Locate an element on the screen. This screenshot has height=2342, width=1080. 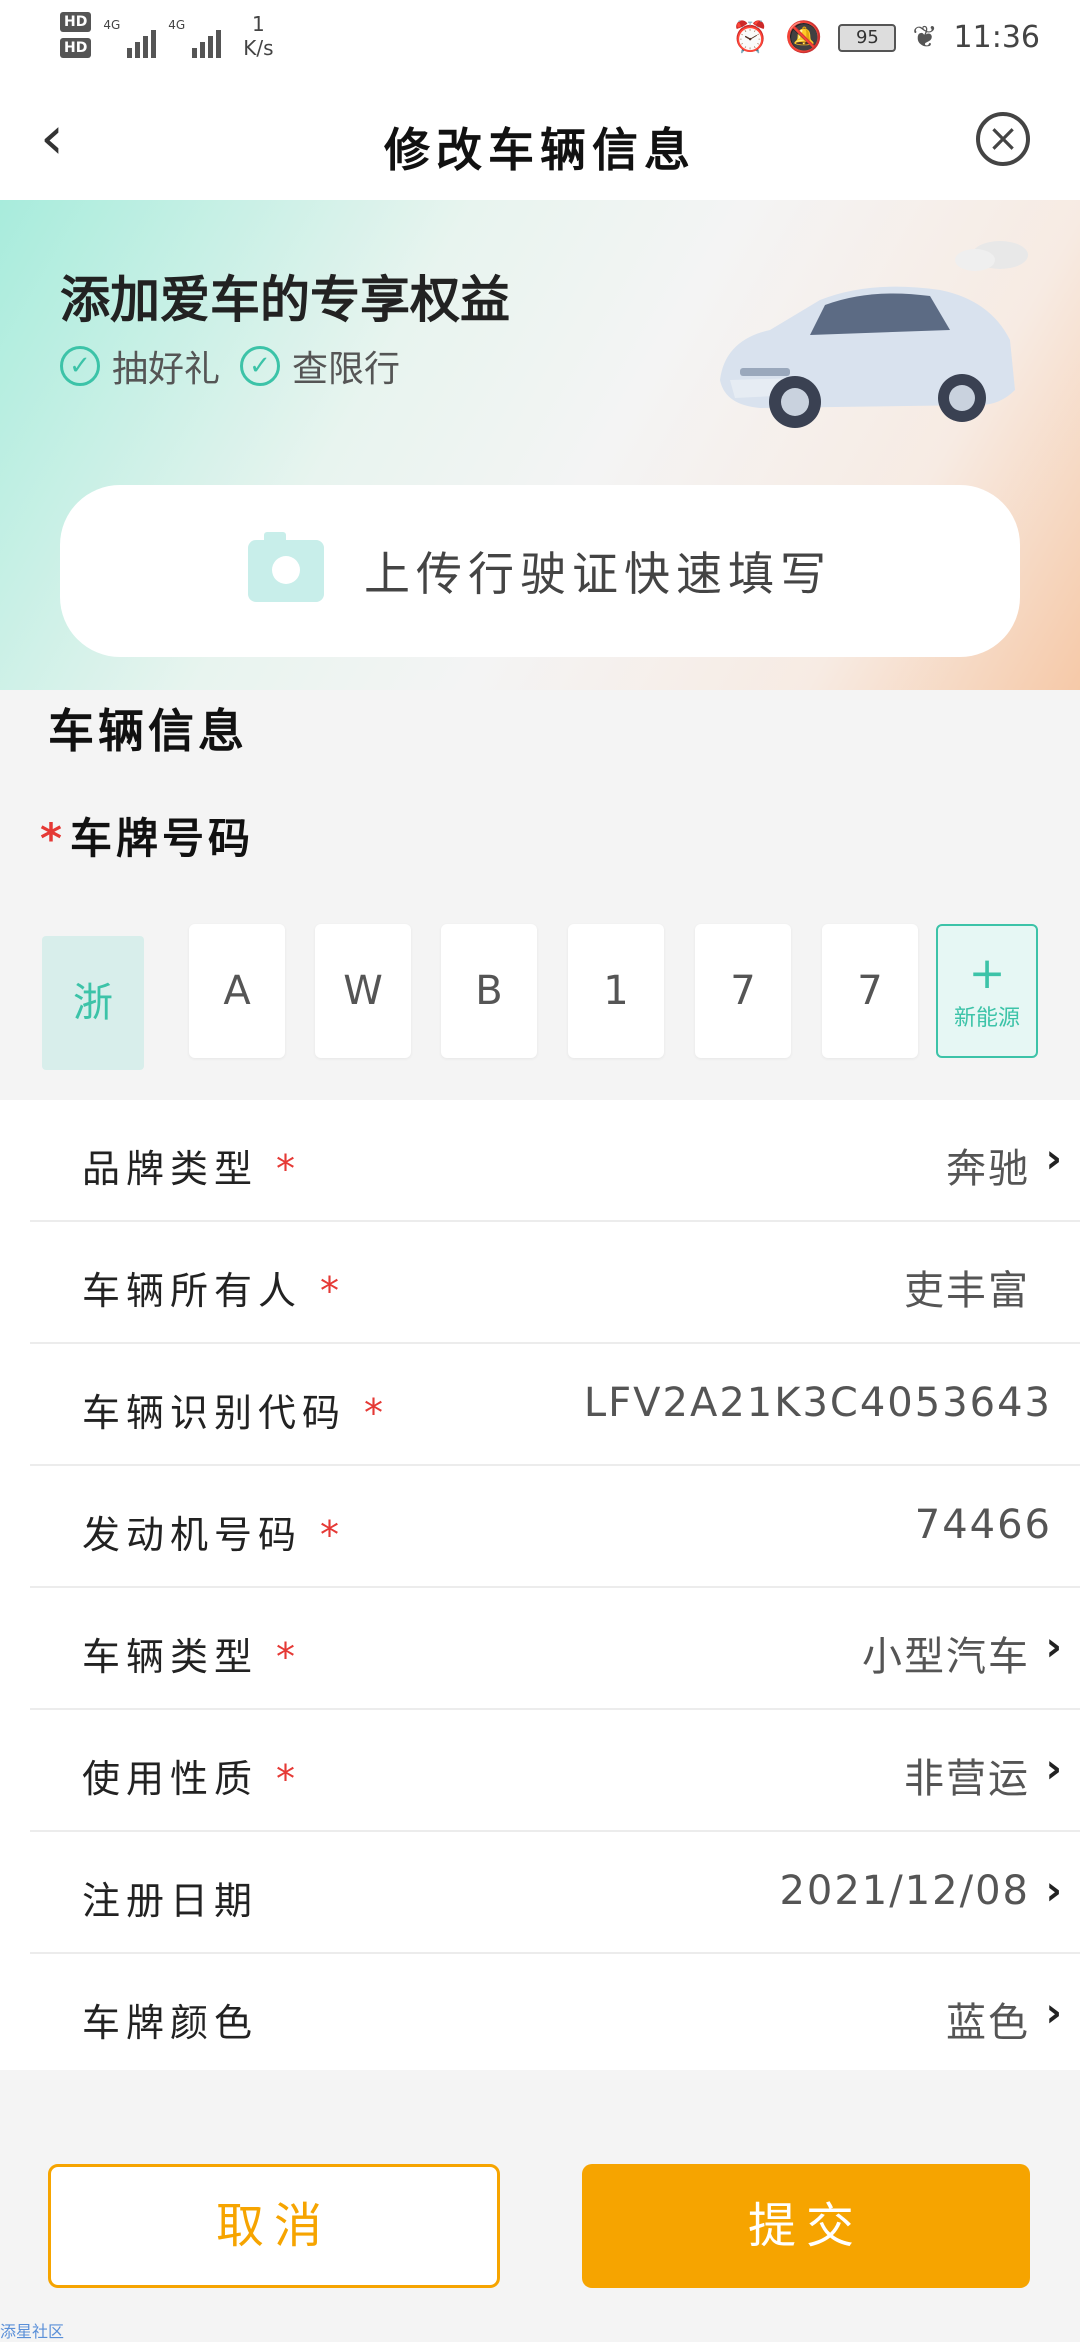
new-energy-plate-button: + 新能源 is located at coordinates (987, 991).